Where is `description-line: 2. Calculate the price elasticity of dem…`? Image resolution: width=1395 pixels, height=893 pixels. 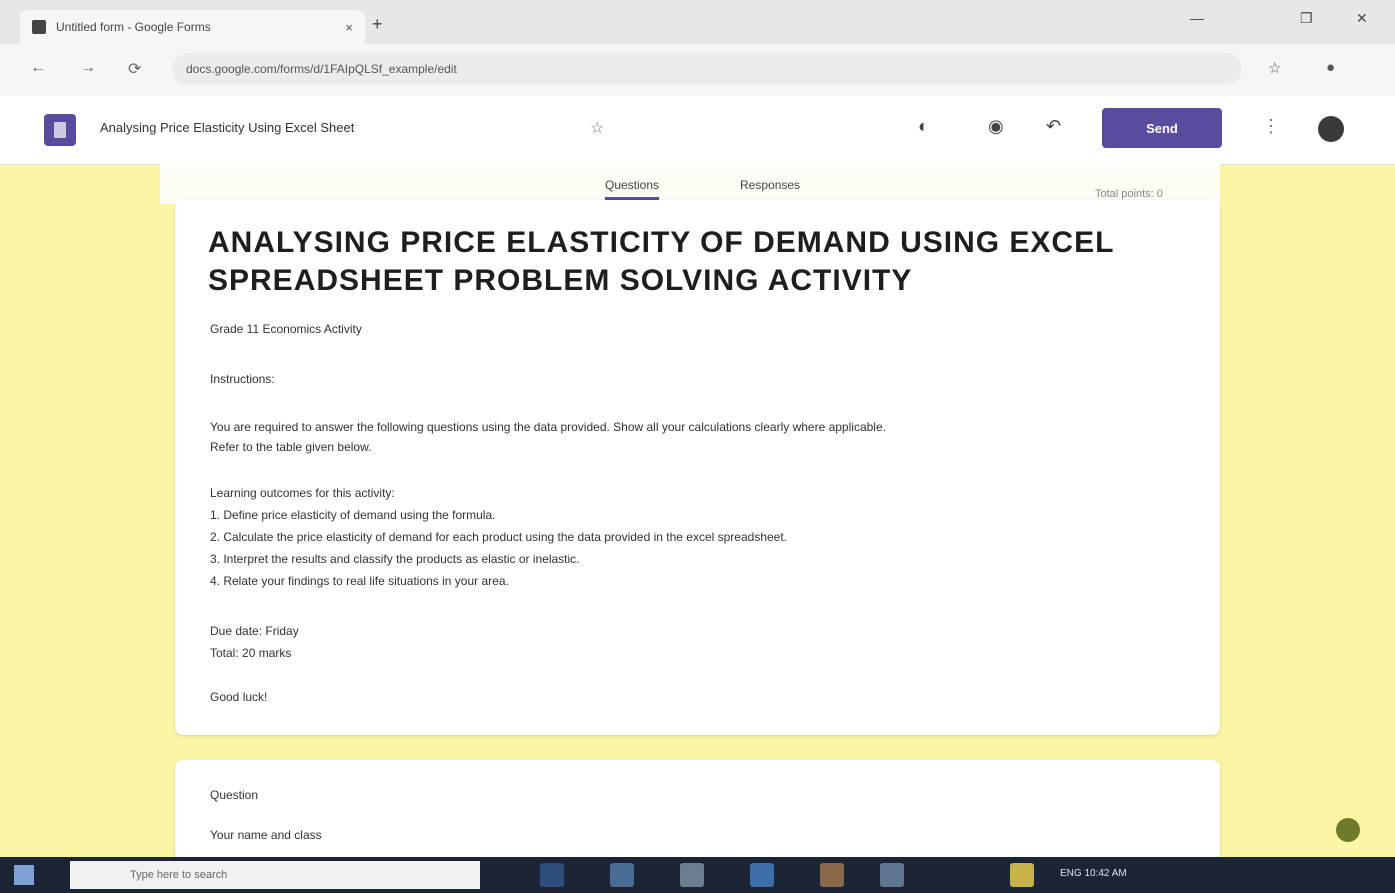
description-line: 2. Calculate the price elasticity of dem… is located at coordinates (499, 537).